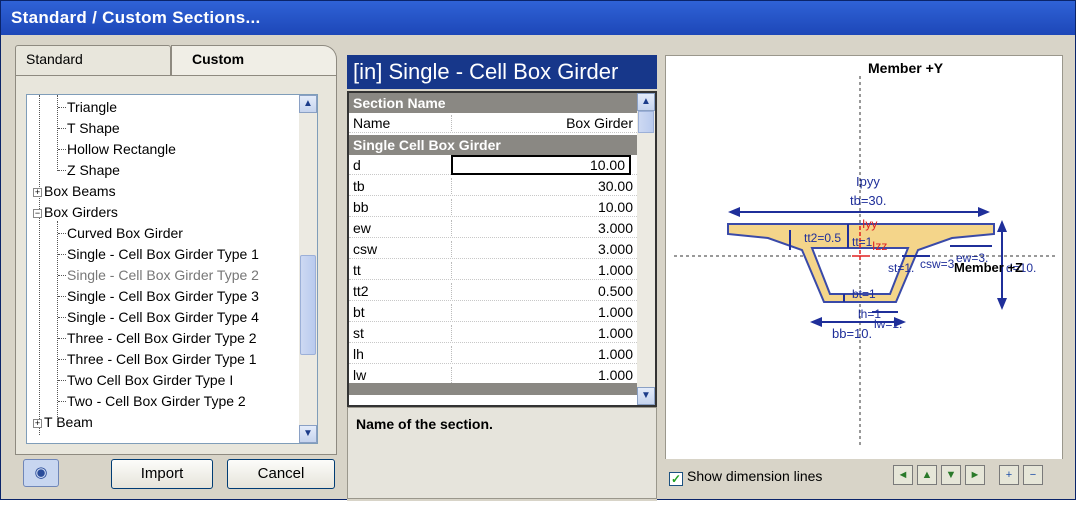 The height and width of the screenshot is (510, 1076). What do you see at coordinates (162, 474) in the screenshot?
I see `import-button: Import` at bounding box center [162, 474].